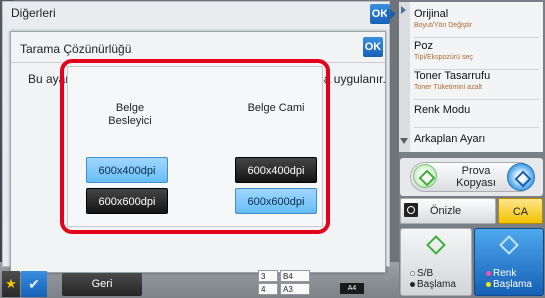 This screenshot has width=545, height=298. I want to click on color-start-label: Renk Başlama, so click(509, 279).